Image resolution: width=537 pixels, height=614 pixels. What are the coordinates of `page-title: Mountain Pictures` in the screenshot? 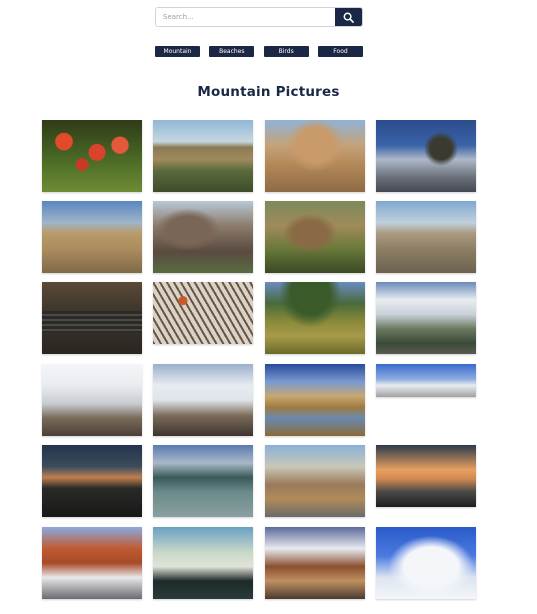 It's located at (268, 92).